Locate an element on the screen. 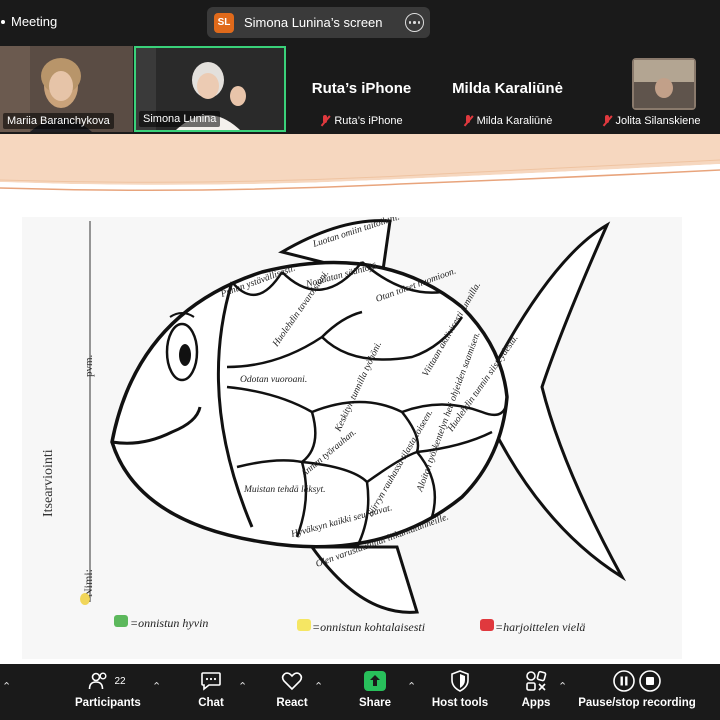 The width and height of the screenshot is (720, 720). participant-name-row: Jolita Silanskiene is located at coordinates (651, 121).